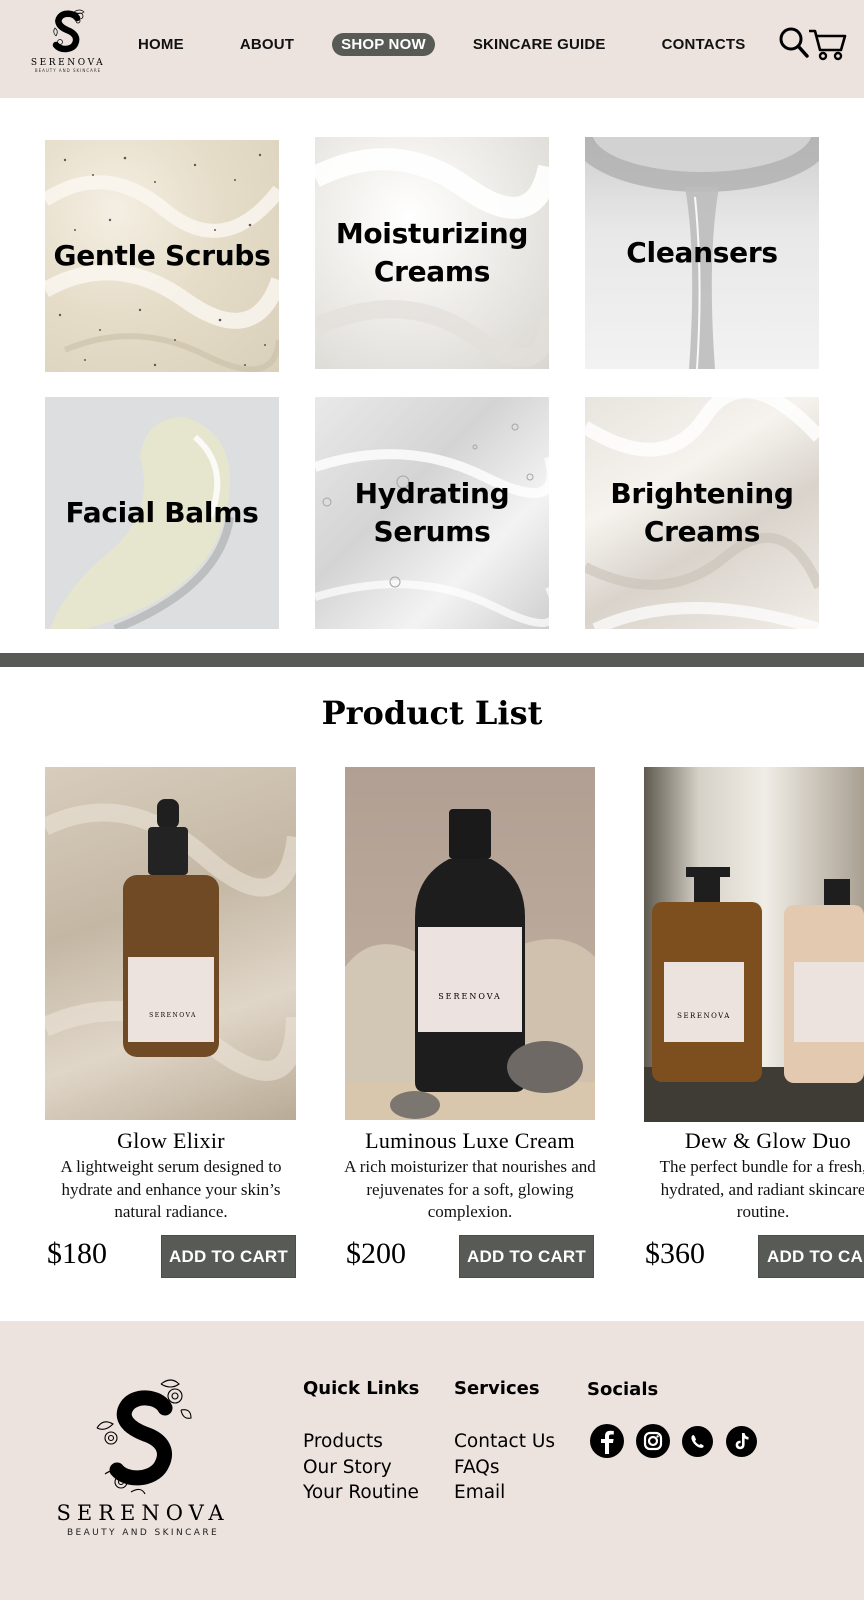 The width and height of the screenshot is (864, 1600). I want to click on product-image-glow-elixir: SERENOVA, so click(170, 943).